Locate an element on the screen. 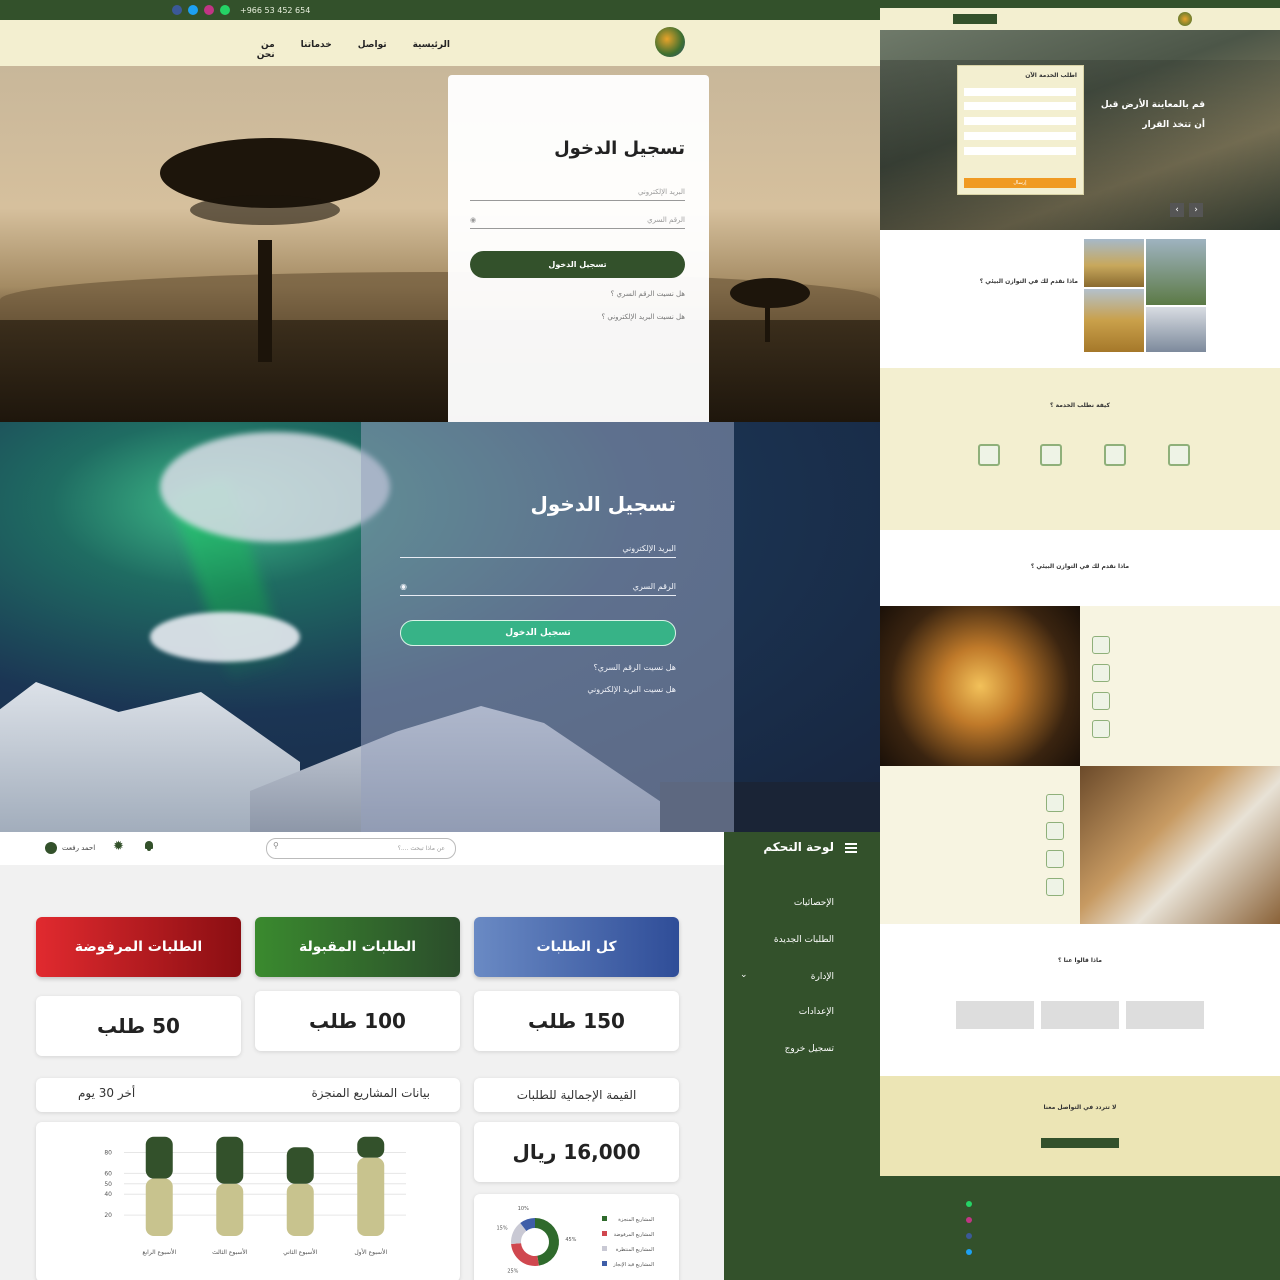  form-title: اطلب الخدمة الآن is located at coordinates (1051, 75).